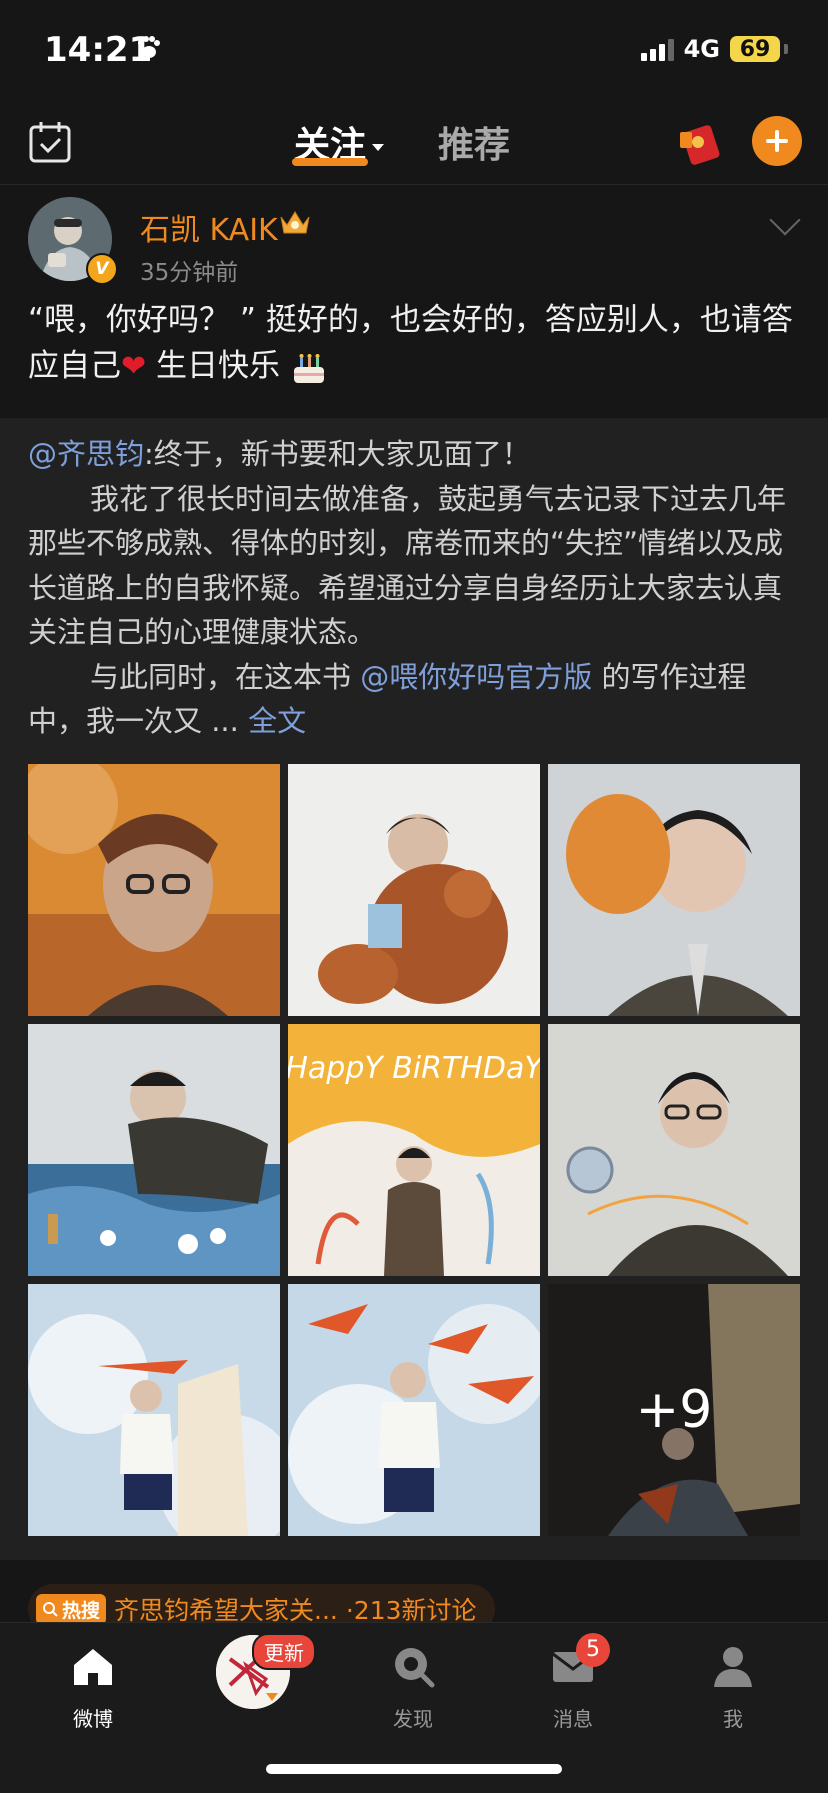 The height and width of the screenshot is (1793, 828). I want to click on tab-weibo: 微博, so click(93, 1687).